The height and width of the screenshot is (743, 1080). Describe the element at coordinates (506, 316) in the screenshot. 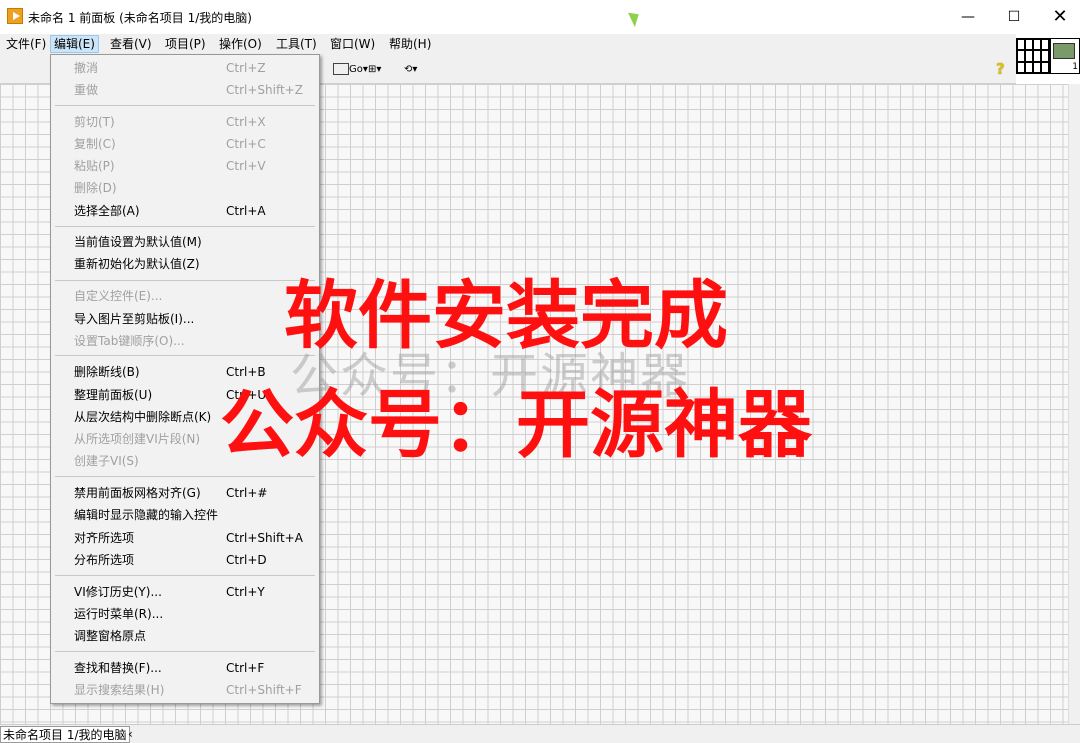

I see `overlay-title: 软件安装完成` at that location.